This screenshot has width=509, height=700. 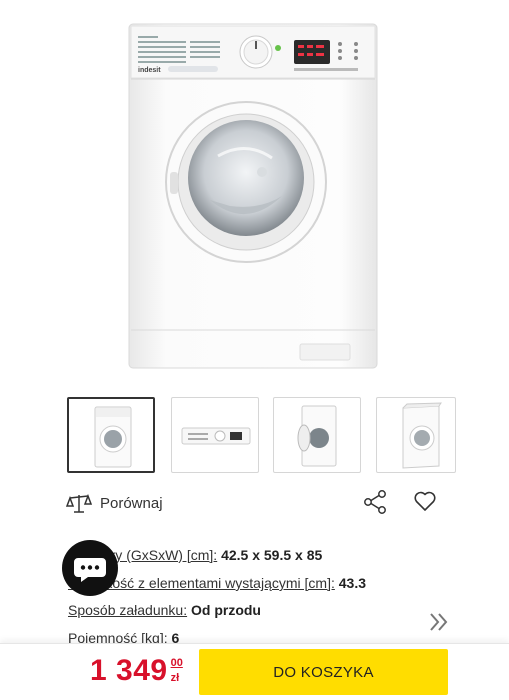 What do you see at coordinates (131, 503) in the screenshot?
I see `compare-label: Porównaj` at bounding box center [131, 503].